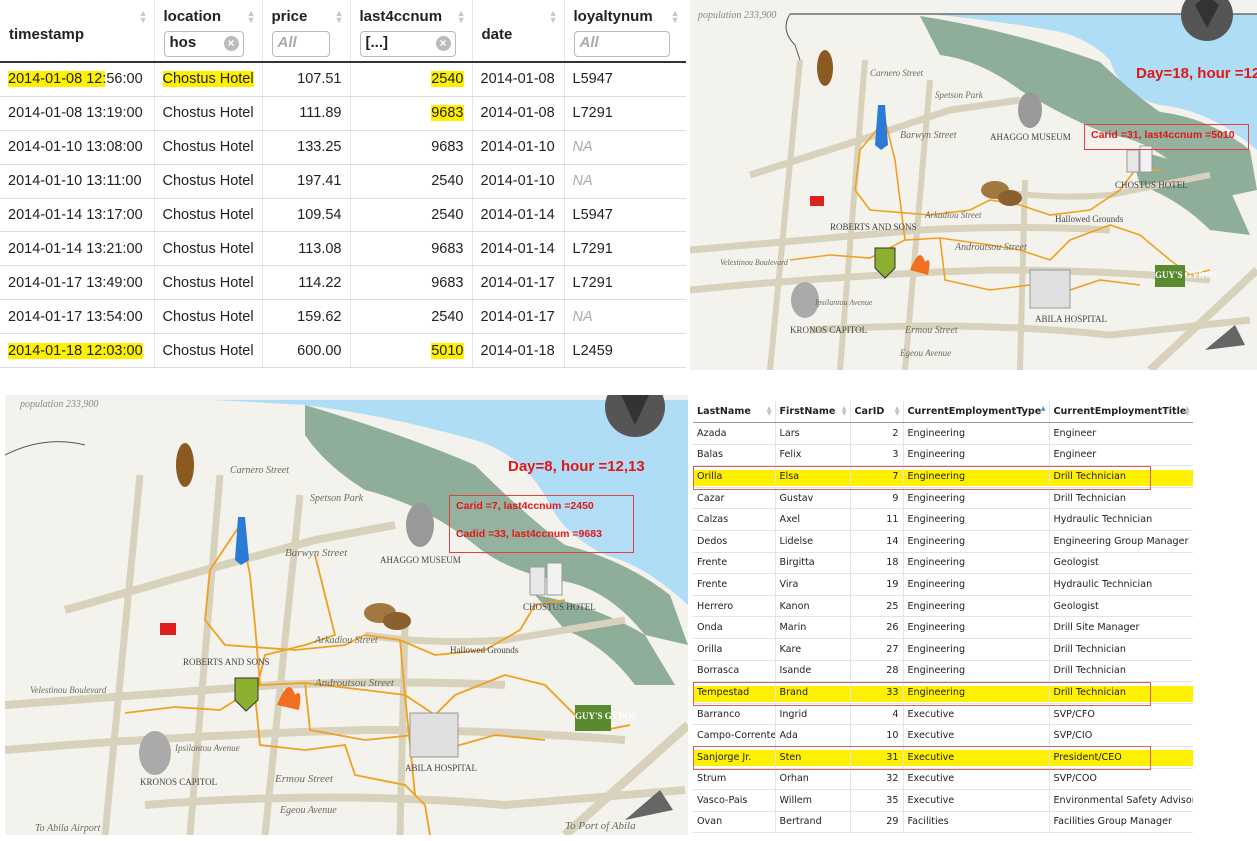 The width and height of the screenshot is (1257, 841). What do you see at coordinates (1166, 137) in the screenshot?
I see `car-callout: Carid =31, last4ccnum =5010` at bounding box center [1166, 137].